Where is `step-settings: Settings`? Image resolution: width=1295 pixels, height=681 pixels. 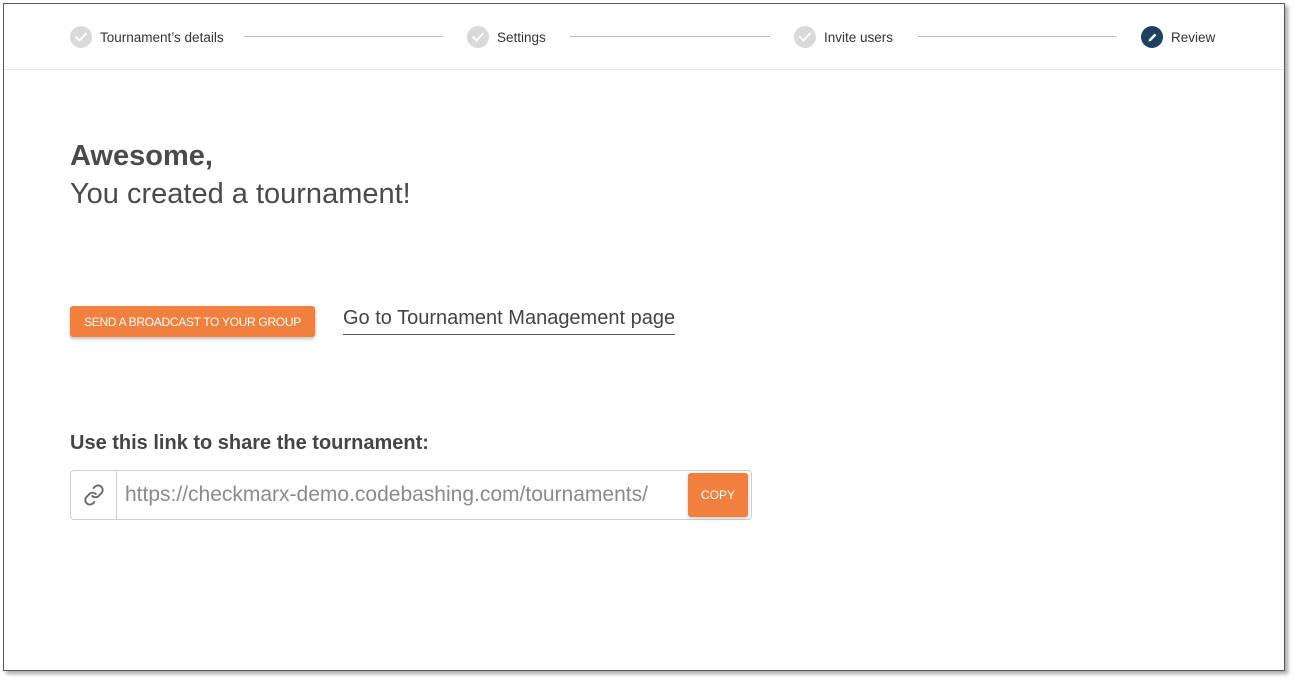 step-settings: Settings is located at coordinates (506, 37).